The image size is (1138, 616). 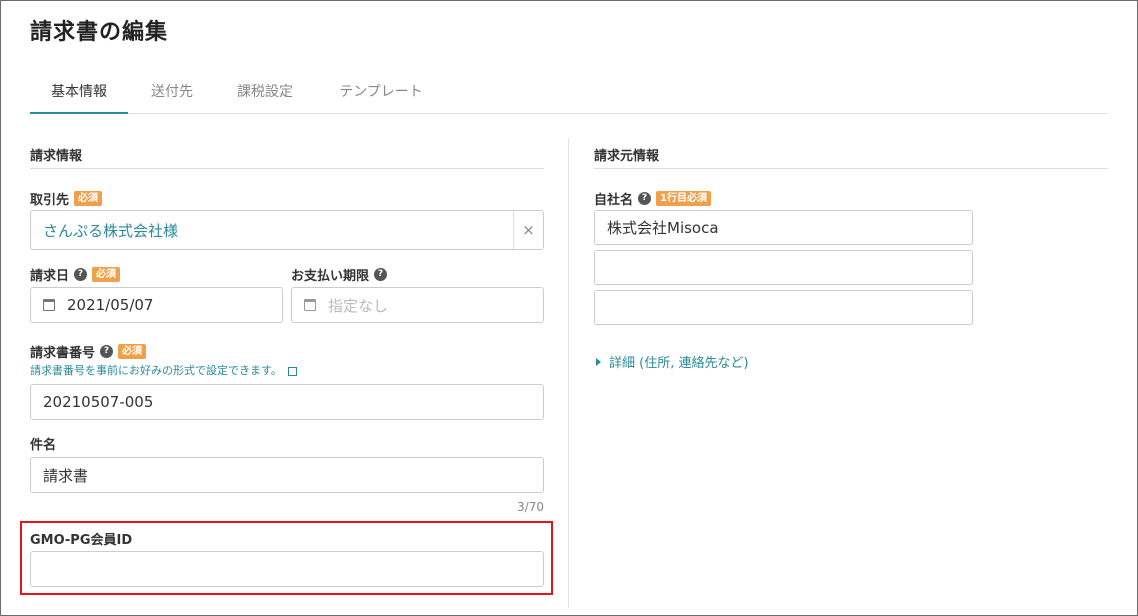 What do you see at coordinates (265, 95) in the screenshot?
I see `tab-tax-settings: 課税設定` at bounding box center [265, 95].